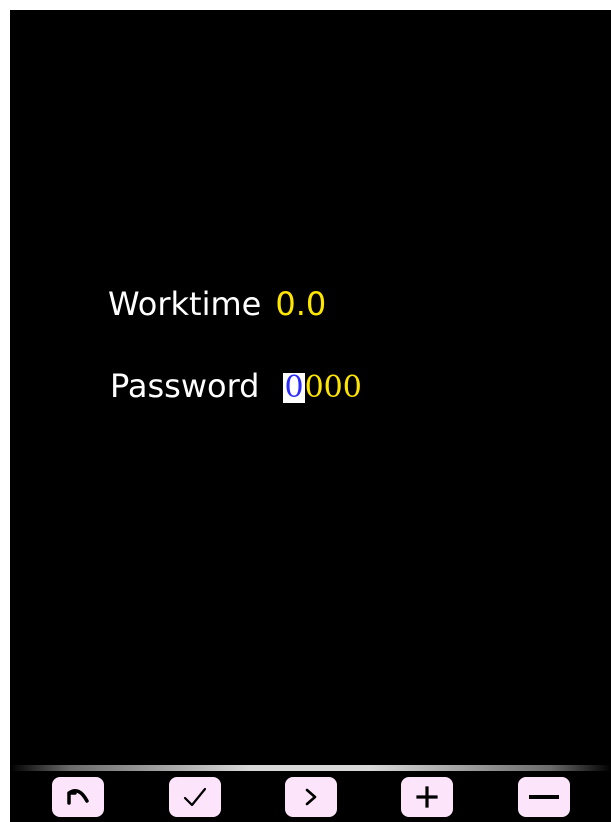 This screenshot has width=611, height=822. I want to click on password-digit-4: 0, so click(352, 388).